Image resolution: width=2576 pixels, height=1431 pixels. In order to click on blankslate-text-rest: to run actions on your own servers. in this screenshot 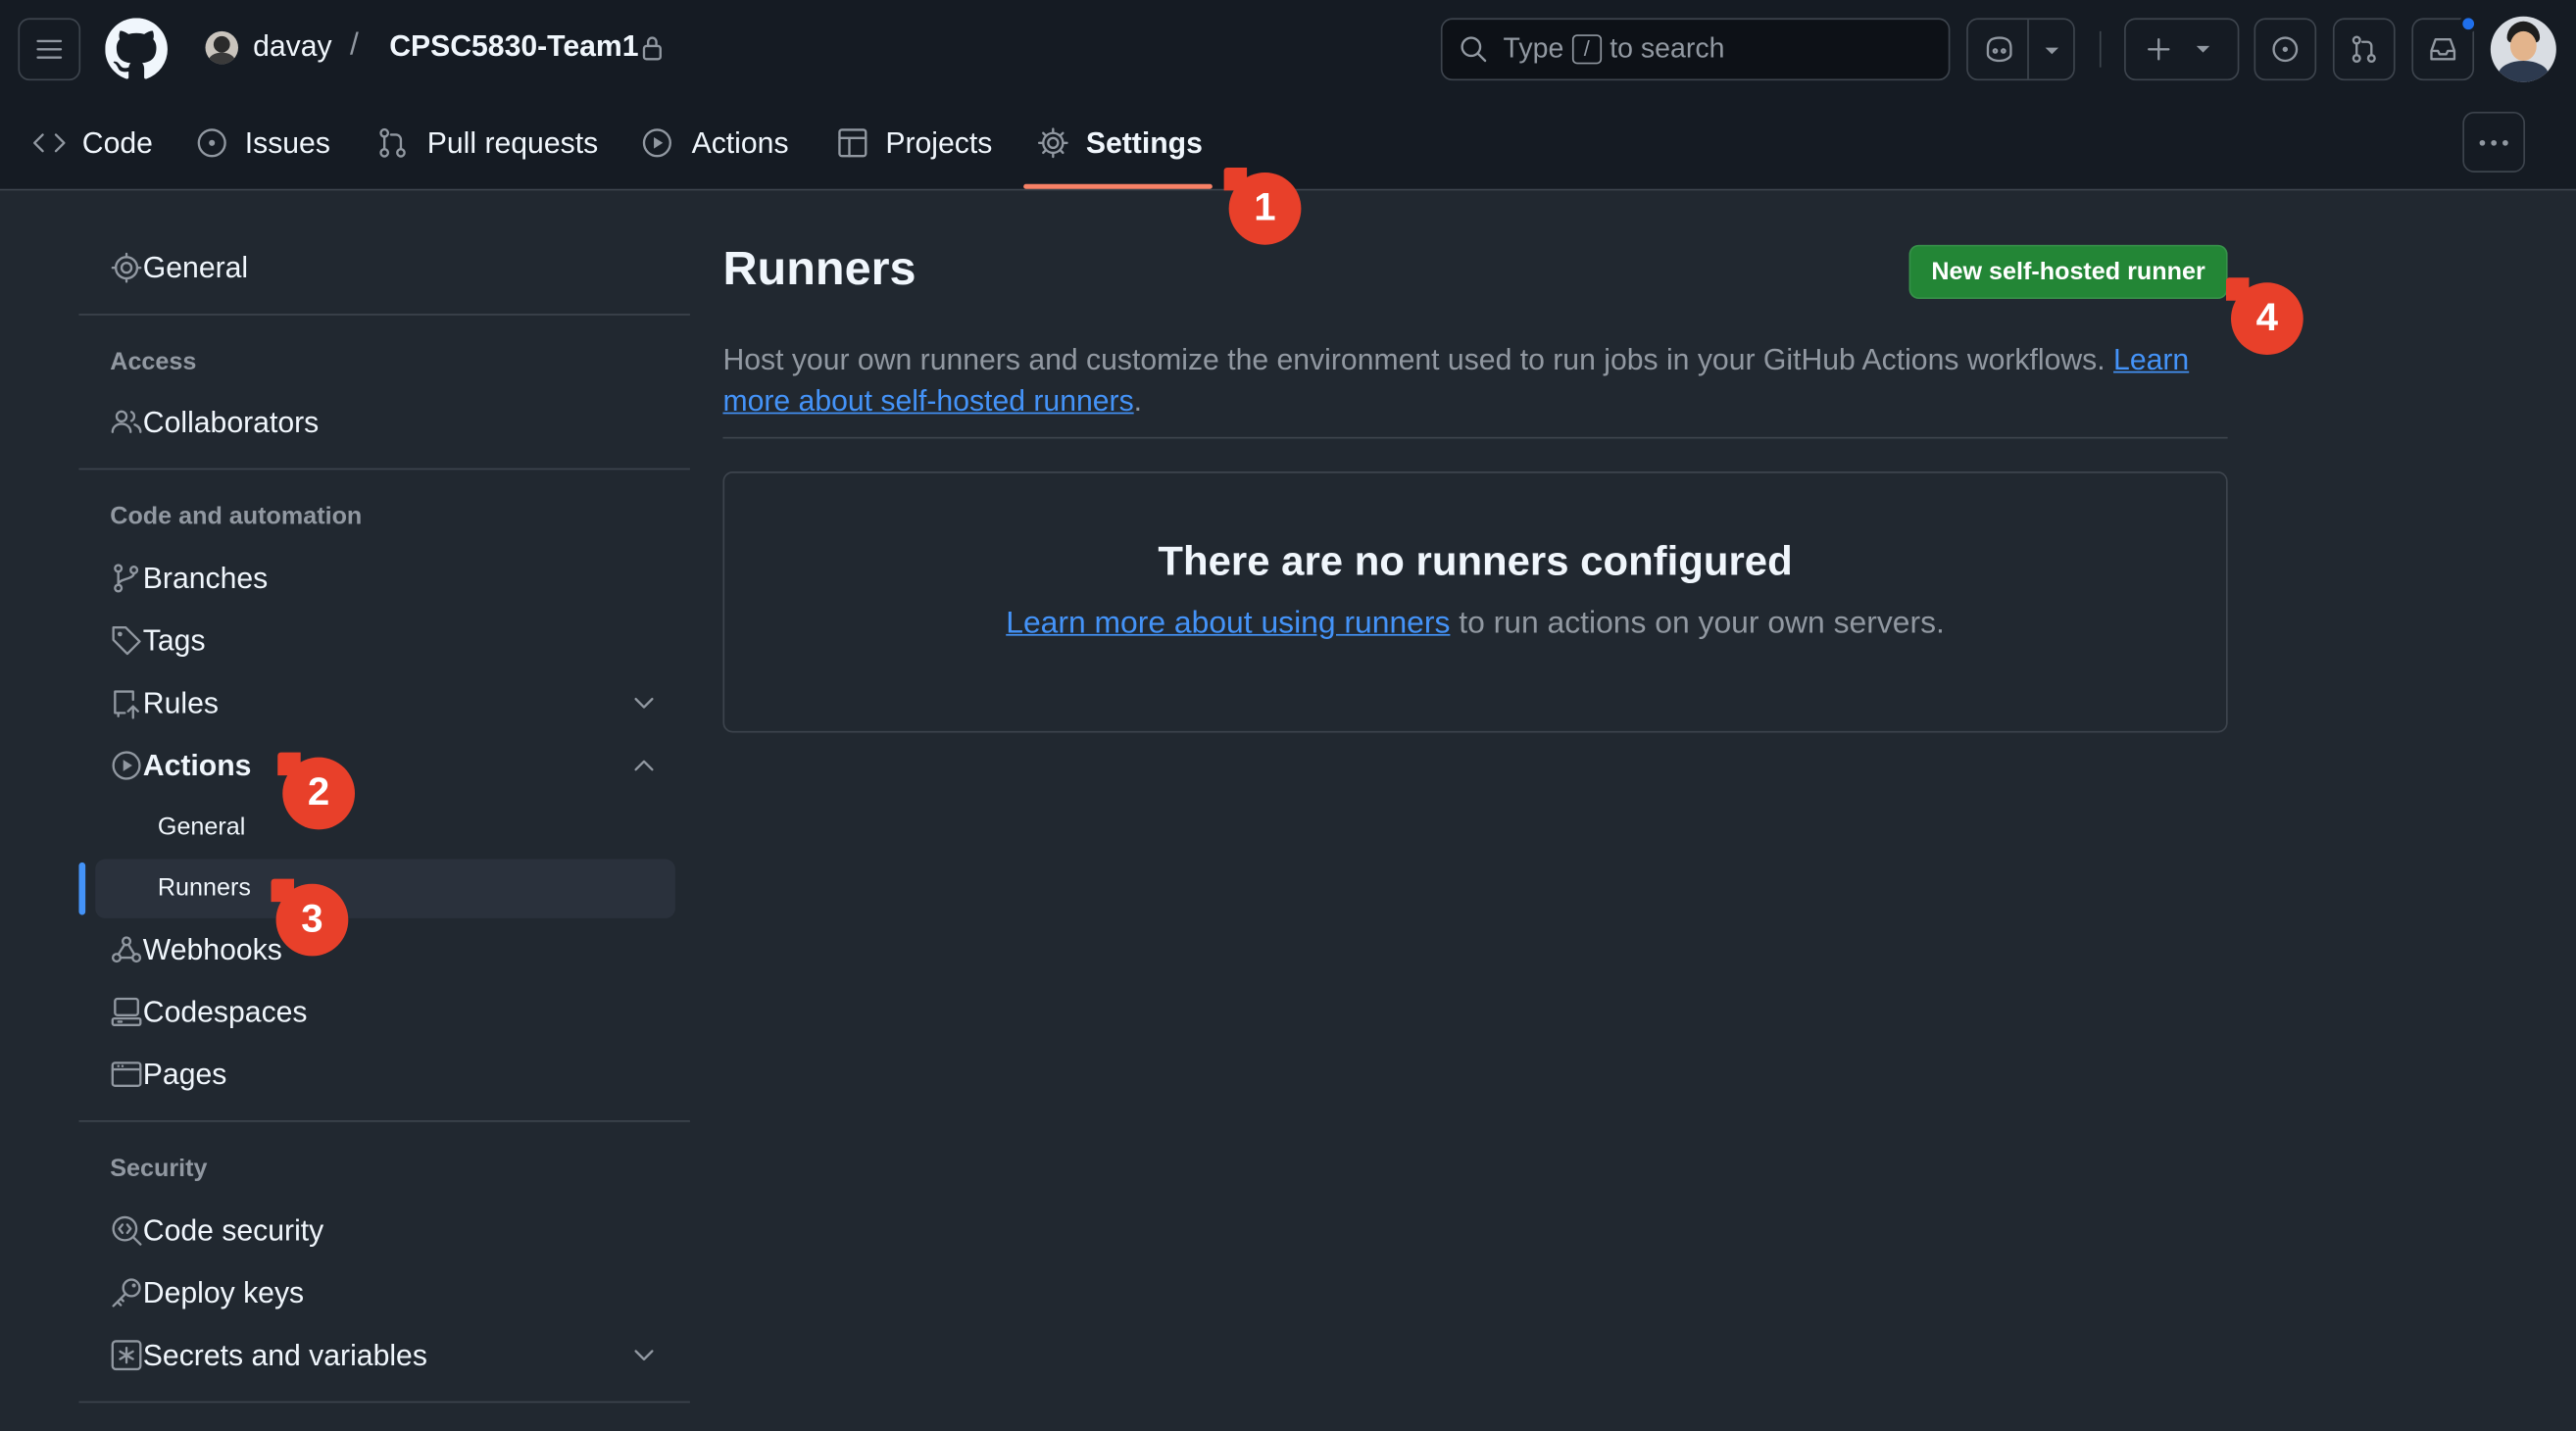, I will do `click(1702, 624)`.